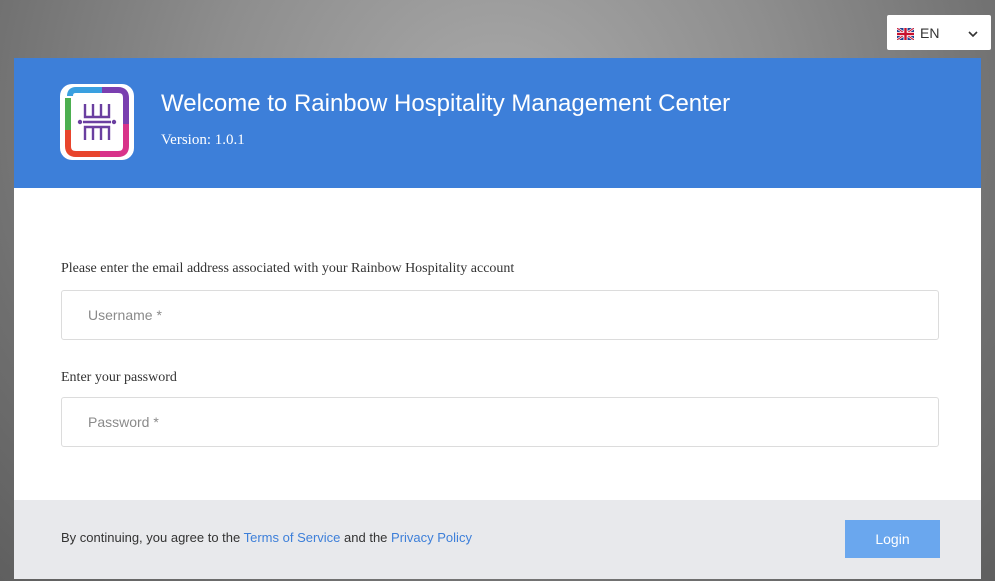 This screenshot has height=581, width=995. I want to click on password-prompt: Enter your password, so click(119, 377).